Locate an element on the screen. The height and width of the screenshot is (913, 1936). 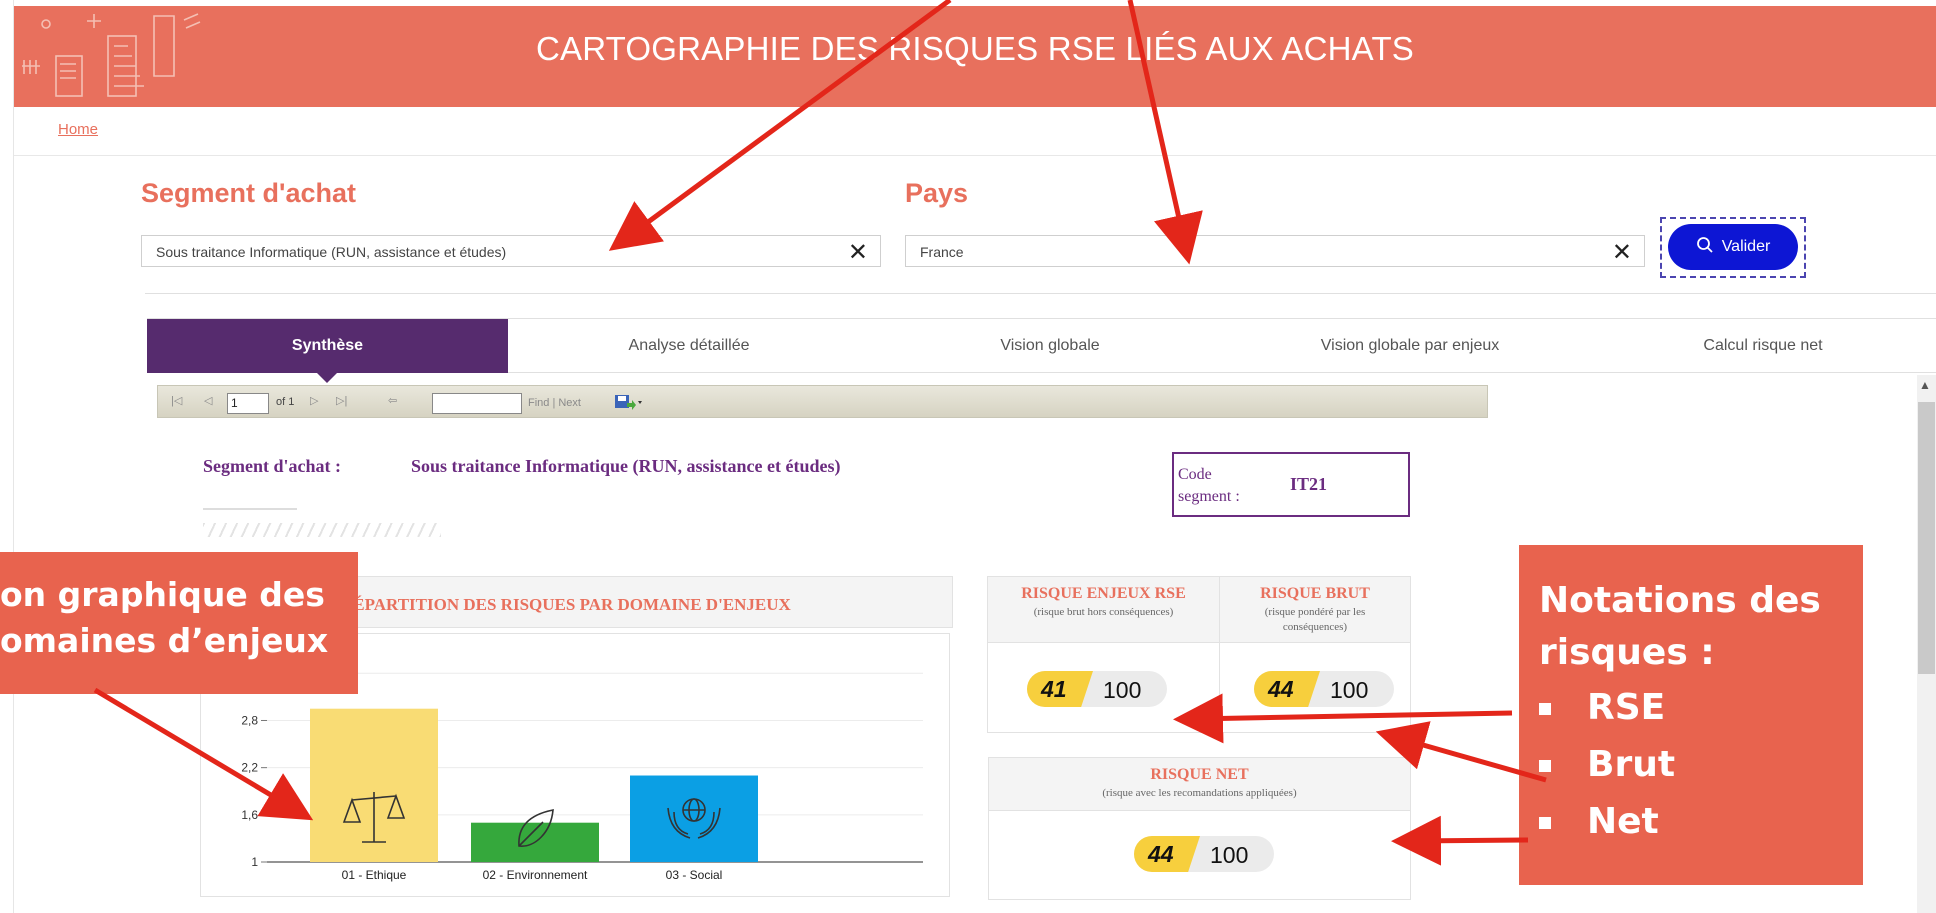
tab-synthese: Synthèse is located at coordinates (327, 351).